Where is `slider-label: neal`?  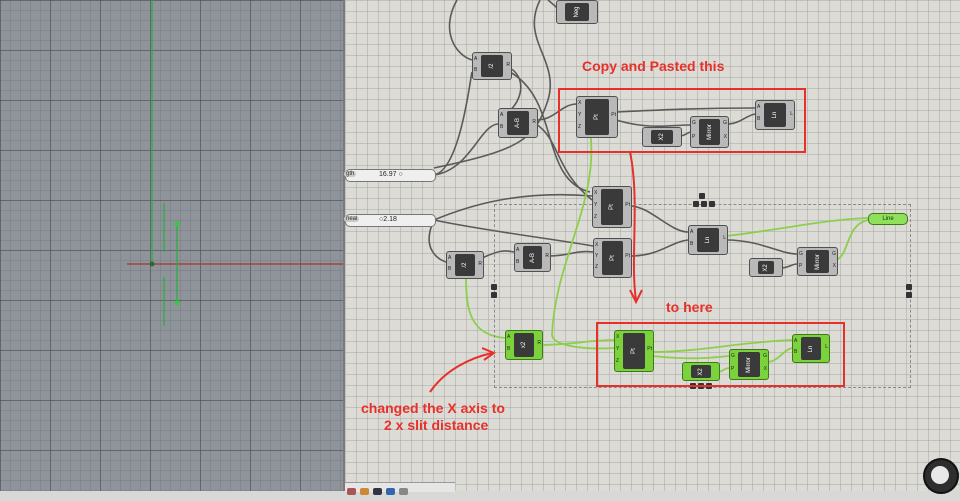
slider-label: neal is located at coordinates (352, 219).